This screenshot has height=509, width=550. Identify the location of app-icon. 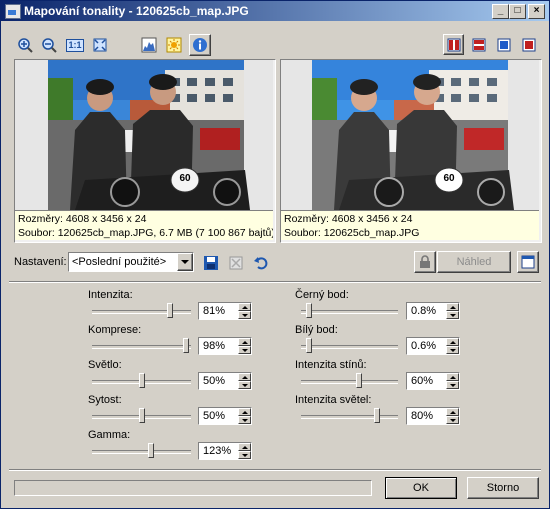
(13, 11).